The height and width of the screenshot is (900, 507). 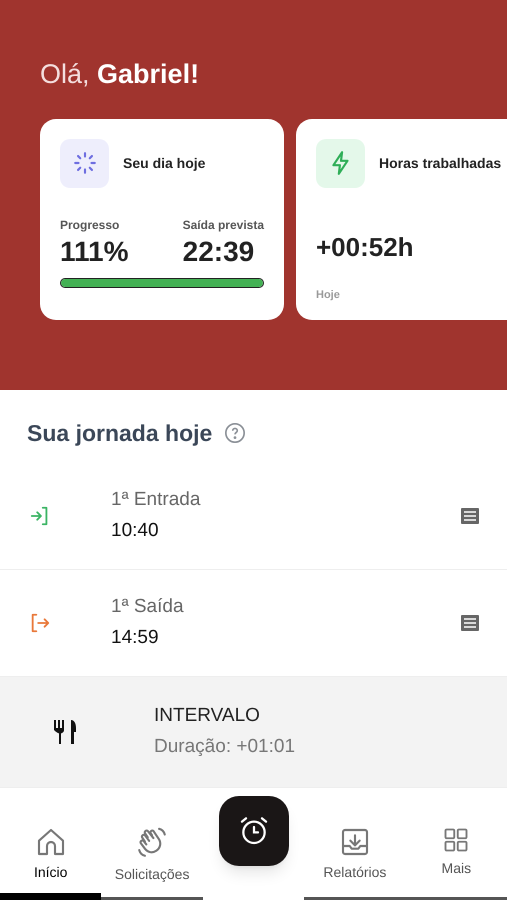 I want to click on nav-tab: Mais, so click(x=456, y=857).